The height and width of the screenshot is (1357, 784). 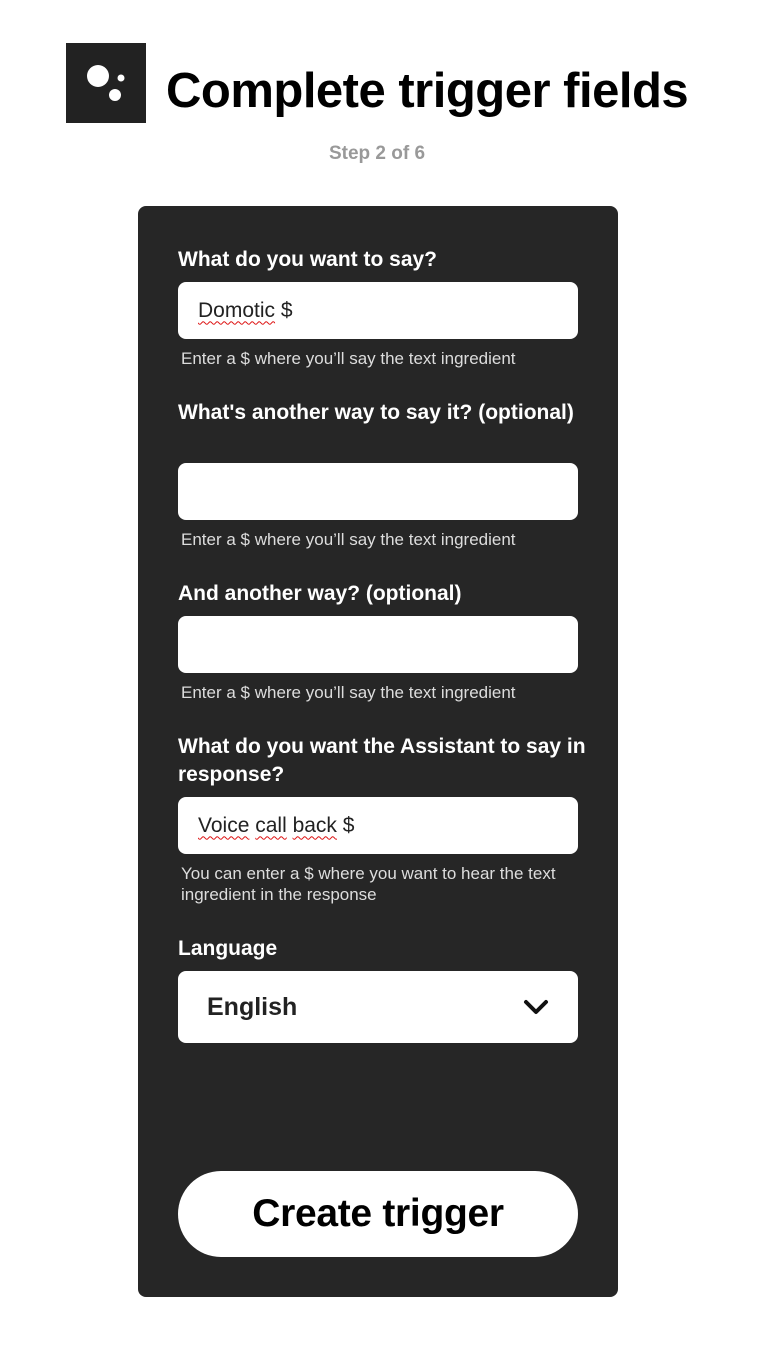 What do you see at coordinates (378, 825) in the screenshot?
I see `response-input: Voice call back $` at bounding box center [378, 825].